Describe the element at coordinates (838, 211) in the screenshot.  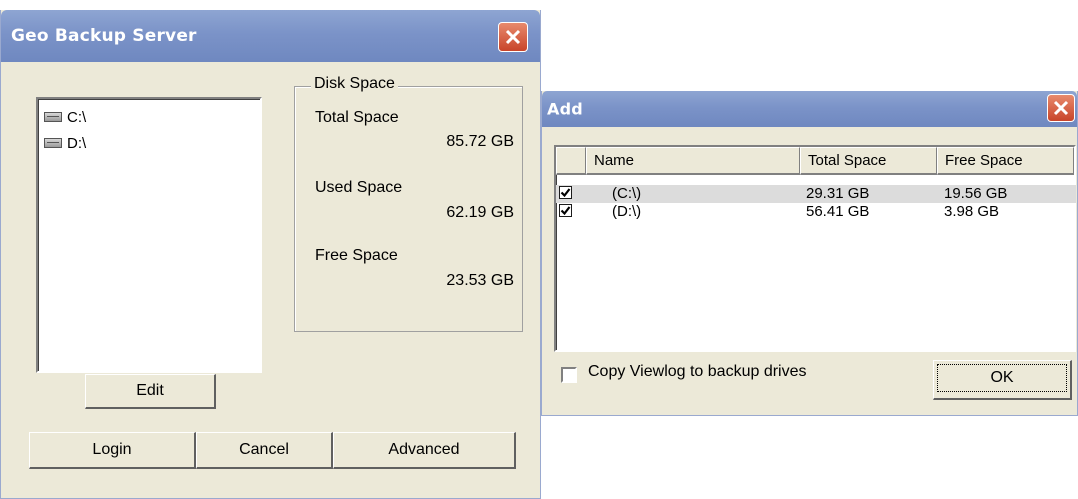
I see `cell-total-space: 56.41 GB` at that location.